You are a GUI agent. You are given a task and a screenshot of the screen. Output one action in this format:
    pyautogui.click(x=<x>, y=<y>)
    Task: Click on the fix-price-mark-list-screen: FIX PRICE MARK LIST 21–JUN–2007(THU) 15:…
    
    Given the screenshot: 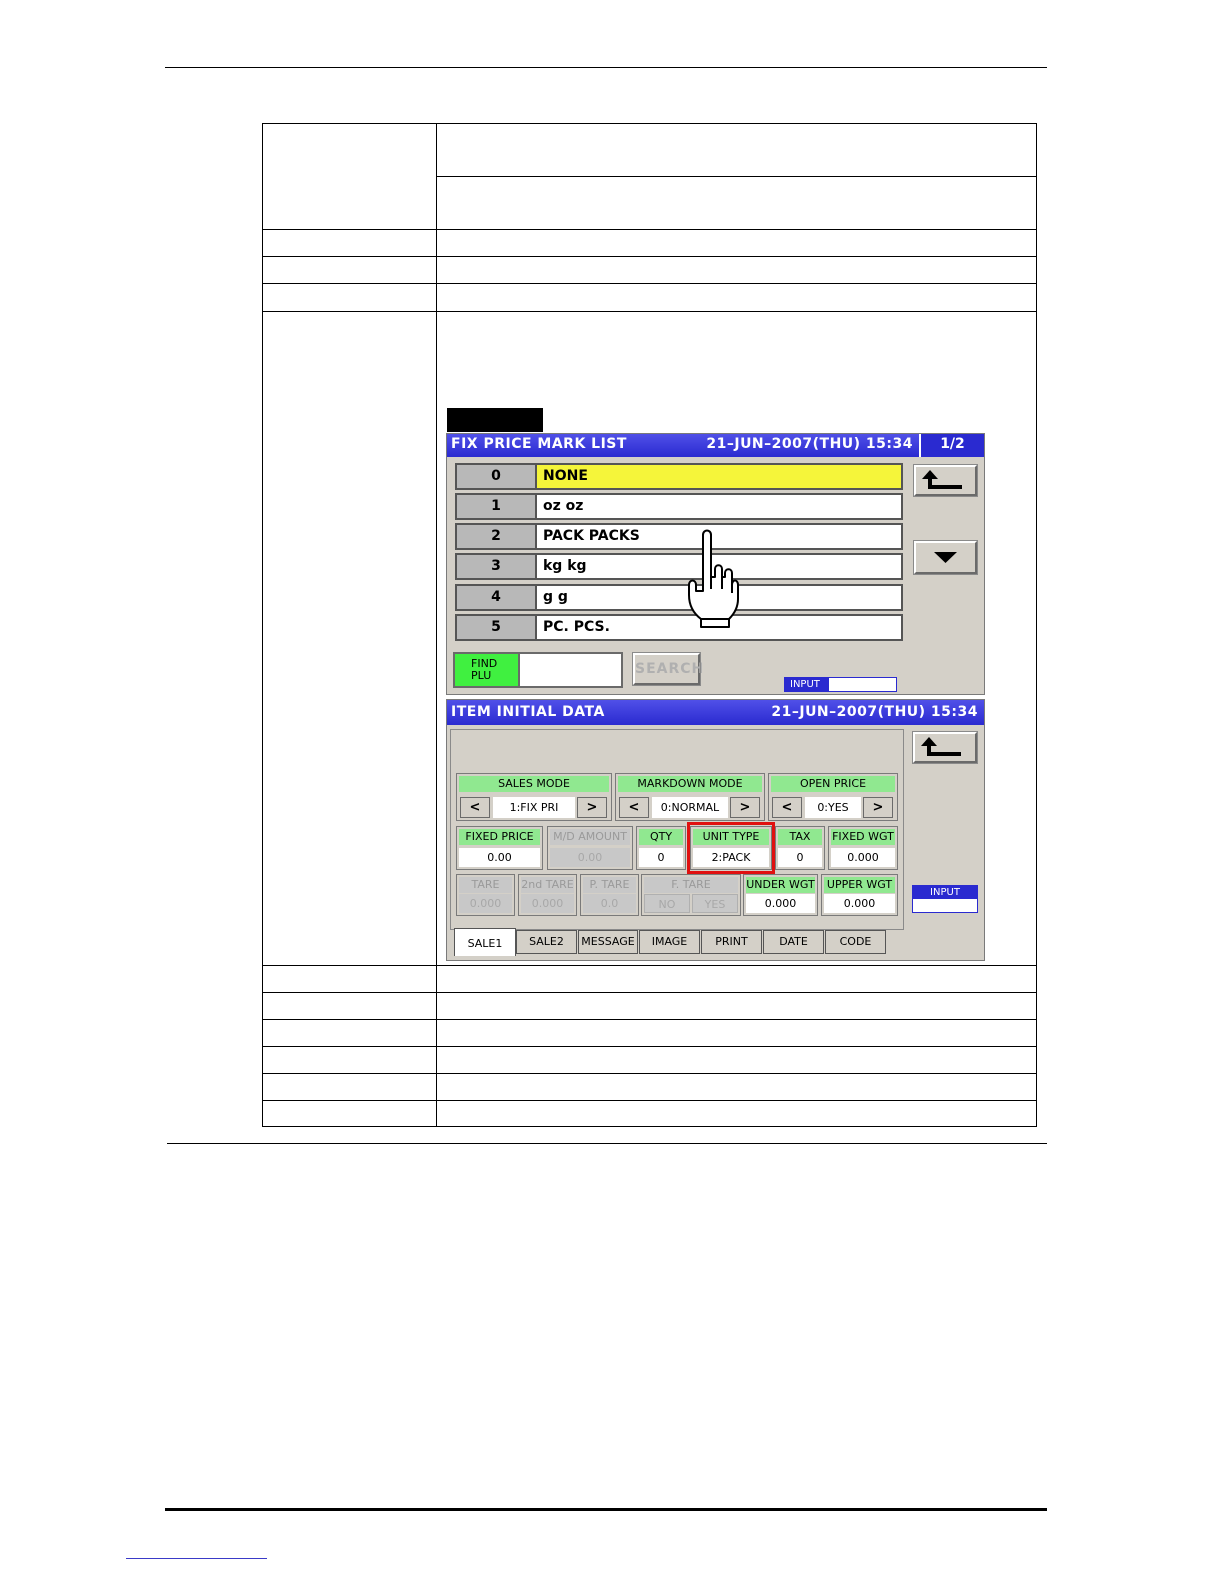 What is the action you would take?
    pyautogui.click(x=715, y=564)
    